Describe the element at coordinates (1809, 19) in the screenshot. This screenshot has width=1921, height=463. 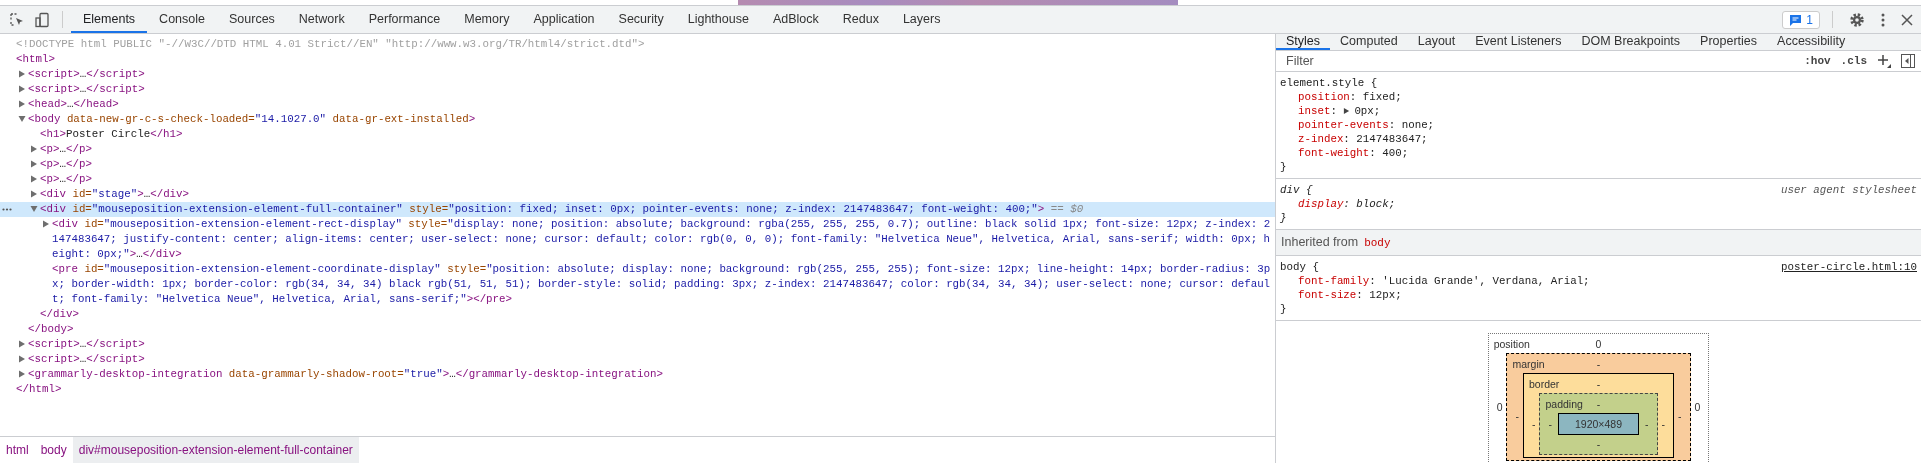
I see `issues-count: 1` at that location.